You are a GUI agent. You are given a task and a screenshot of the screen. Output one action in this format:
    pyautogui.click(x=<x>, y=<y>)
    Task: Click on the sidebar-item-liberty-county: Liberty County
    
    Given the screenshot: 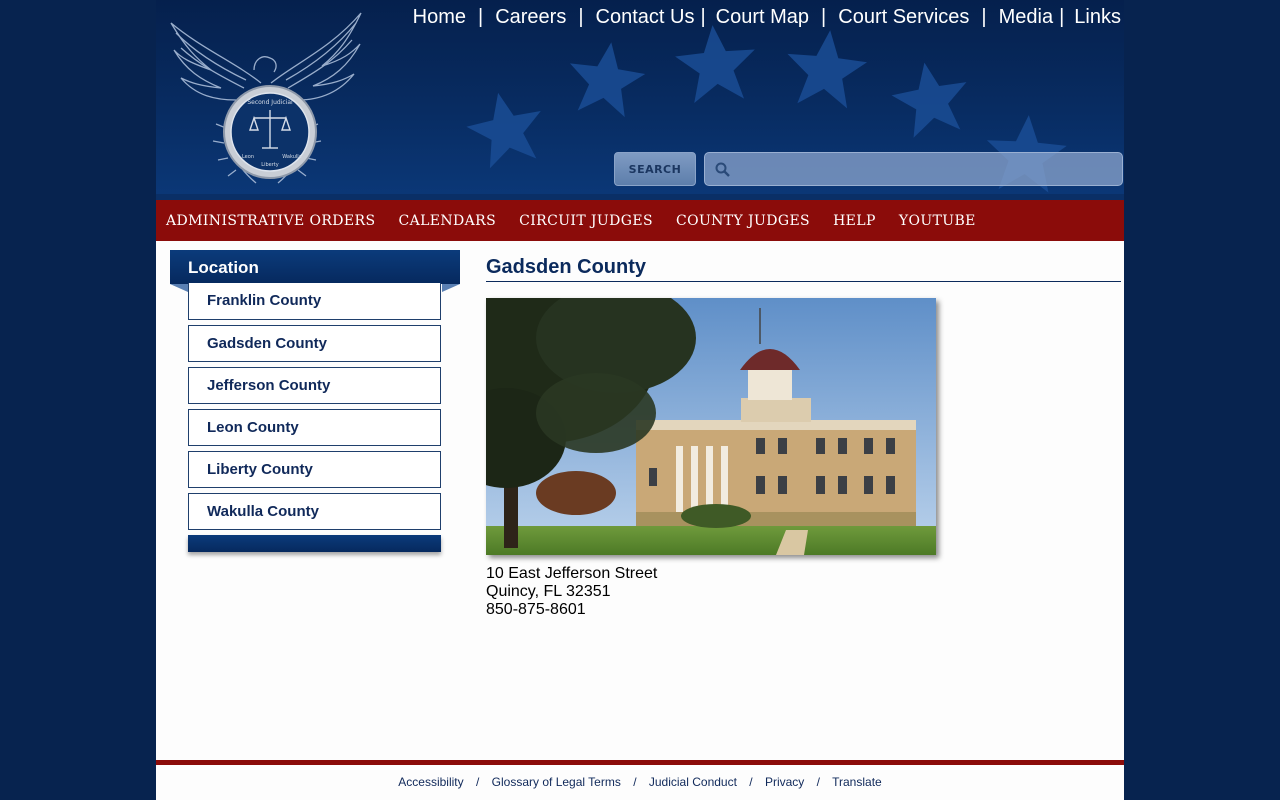 What is the action you would take?
    pyautogui.click(x=314, y=469)
    